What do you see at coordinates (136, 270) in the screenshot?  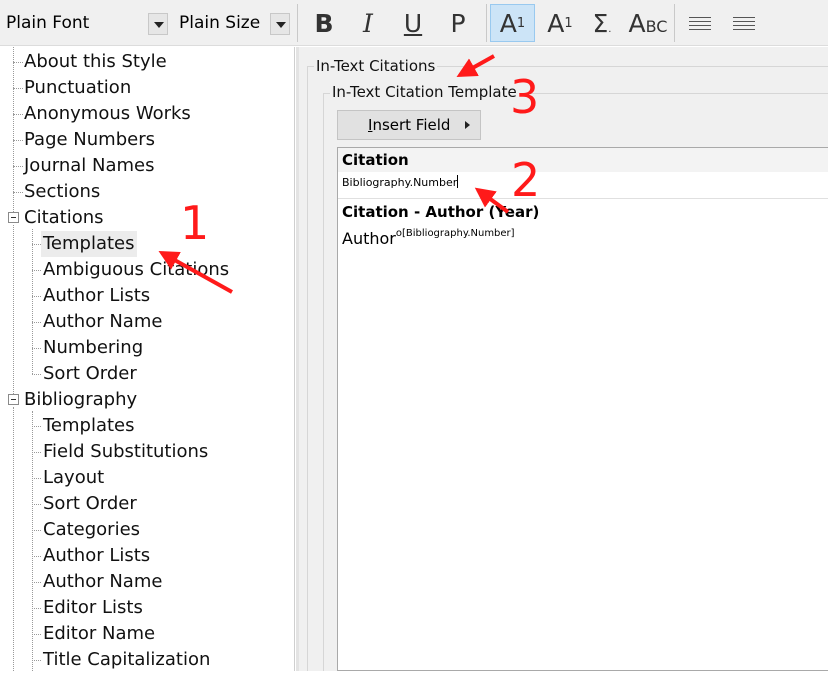 I see `tree-item-ambiguous-citations: Ambiguous Citations` at bounding box center [136, 270].